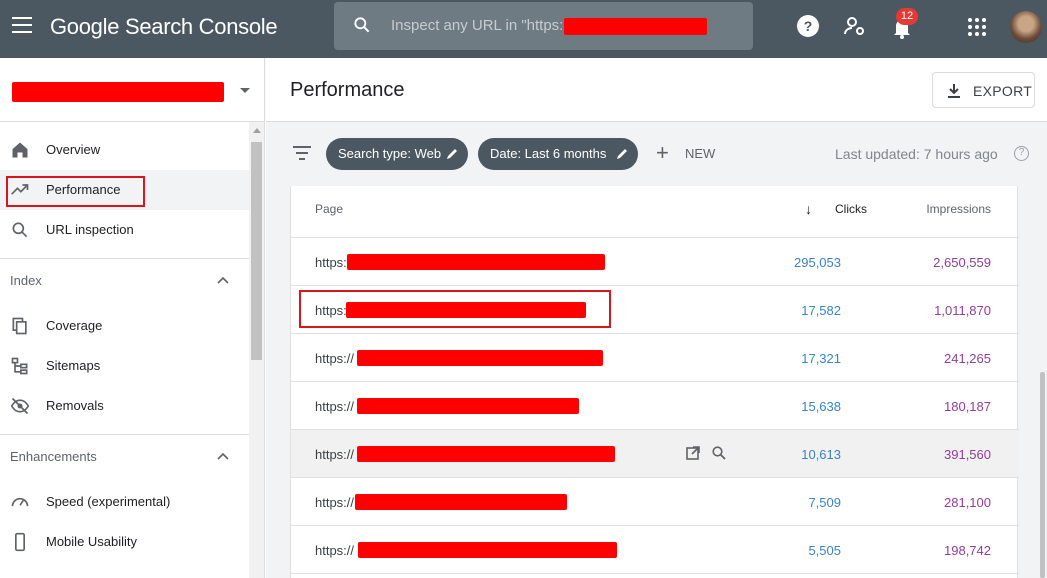 The width and height of the screenshot is (1047, 578). Describe the element at coordinates (245, 90) in the screenshot. I see `dropdown-caret-icon` at that location.